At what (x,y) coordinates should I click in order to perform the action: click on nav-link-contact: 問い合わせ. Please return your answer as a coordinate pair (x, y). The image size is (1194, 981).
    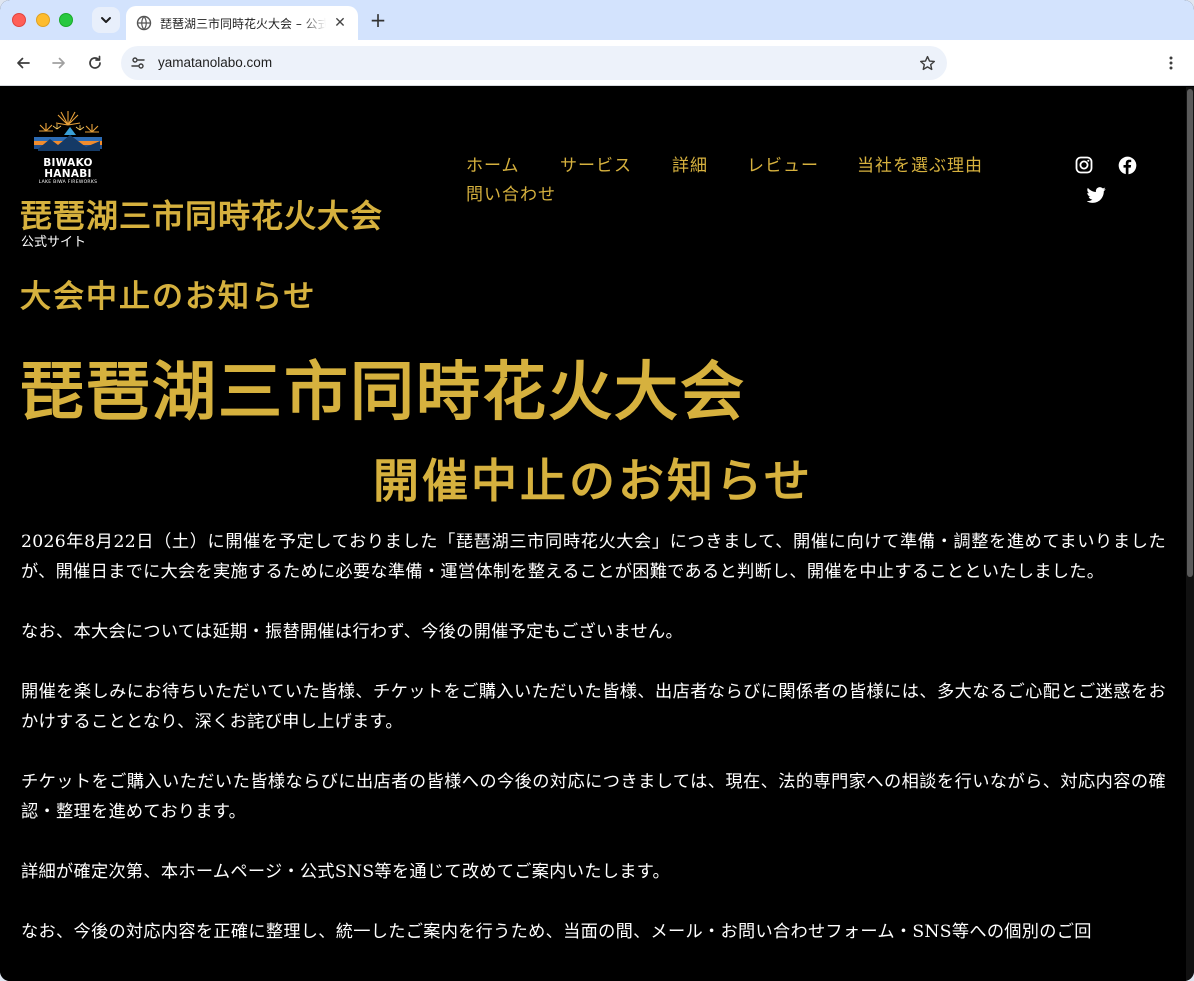
    Looking at the image, I should click on (511, 192).